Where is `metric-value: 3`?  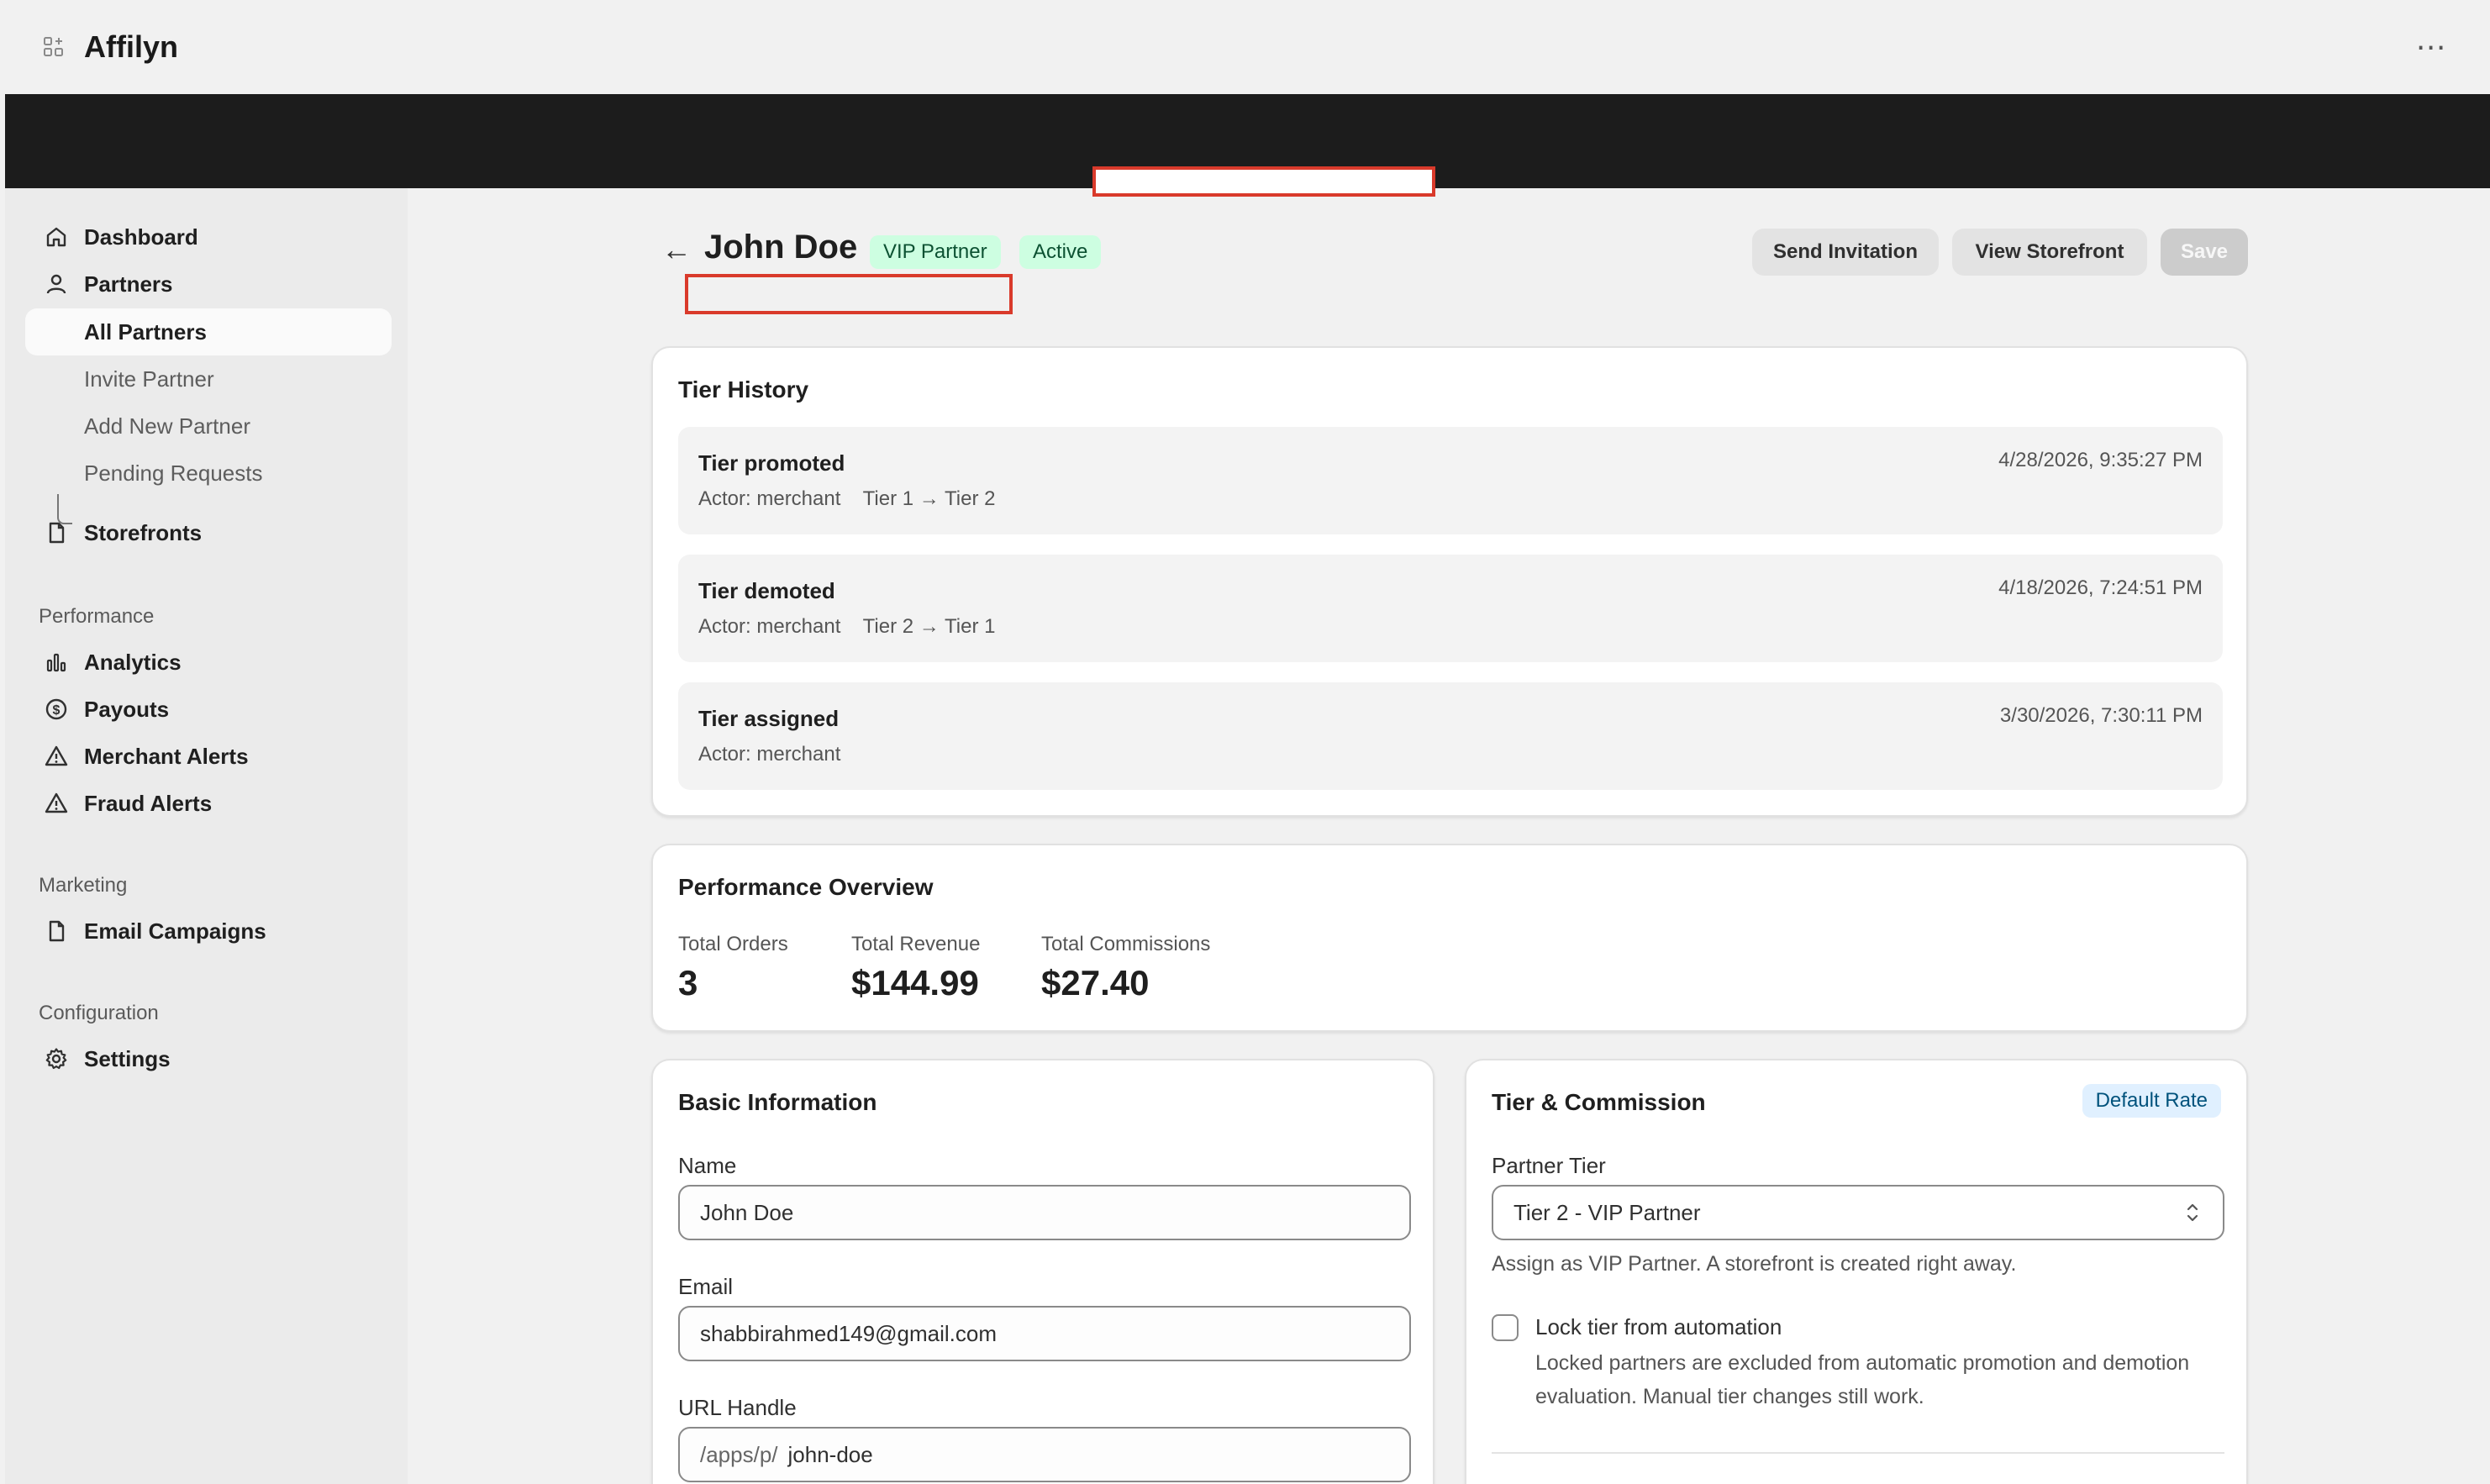 metric-value: 3 is located at coordinates (688, 982).